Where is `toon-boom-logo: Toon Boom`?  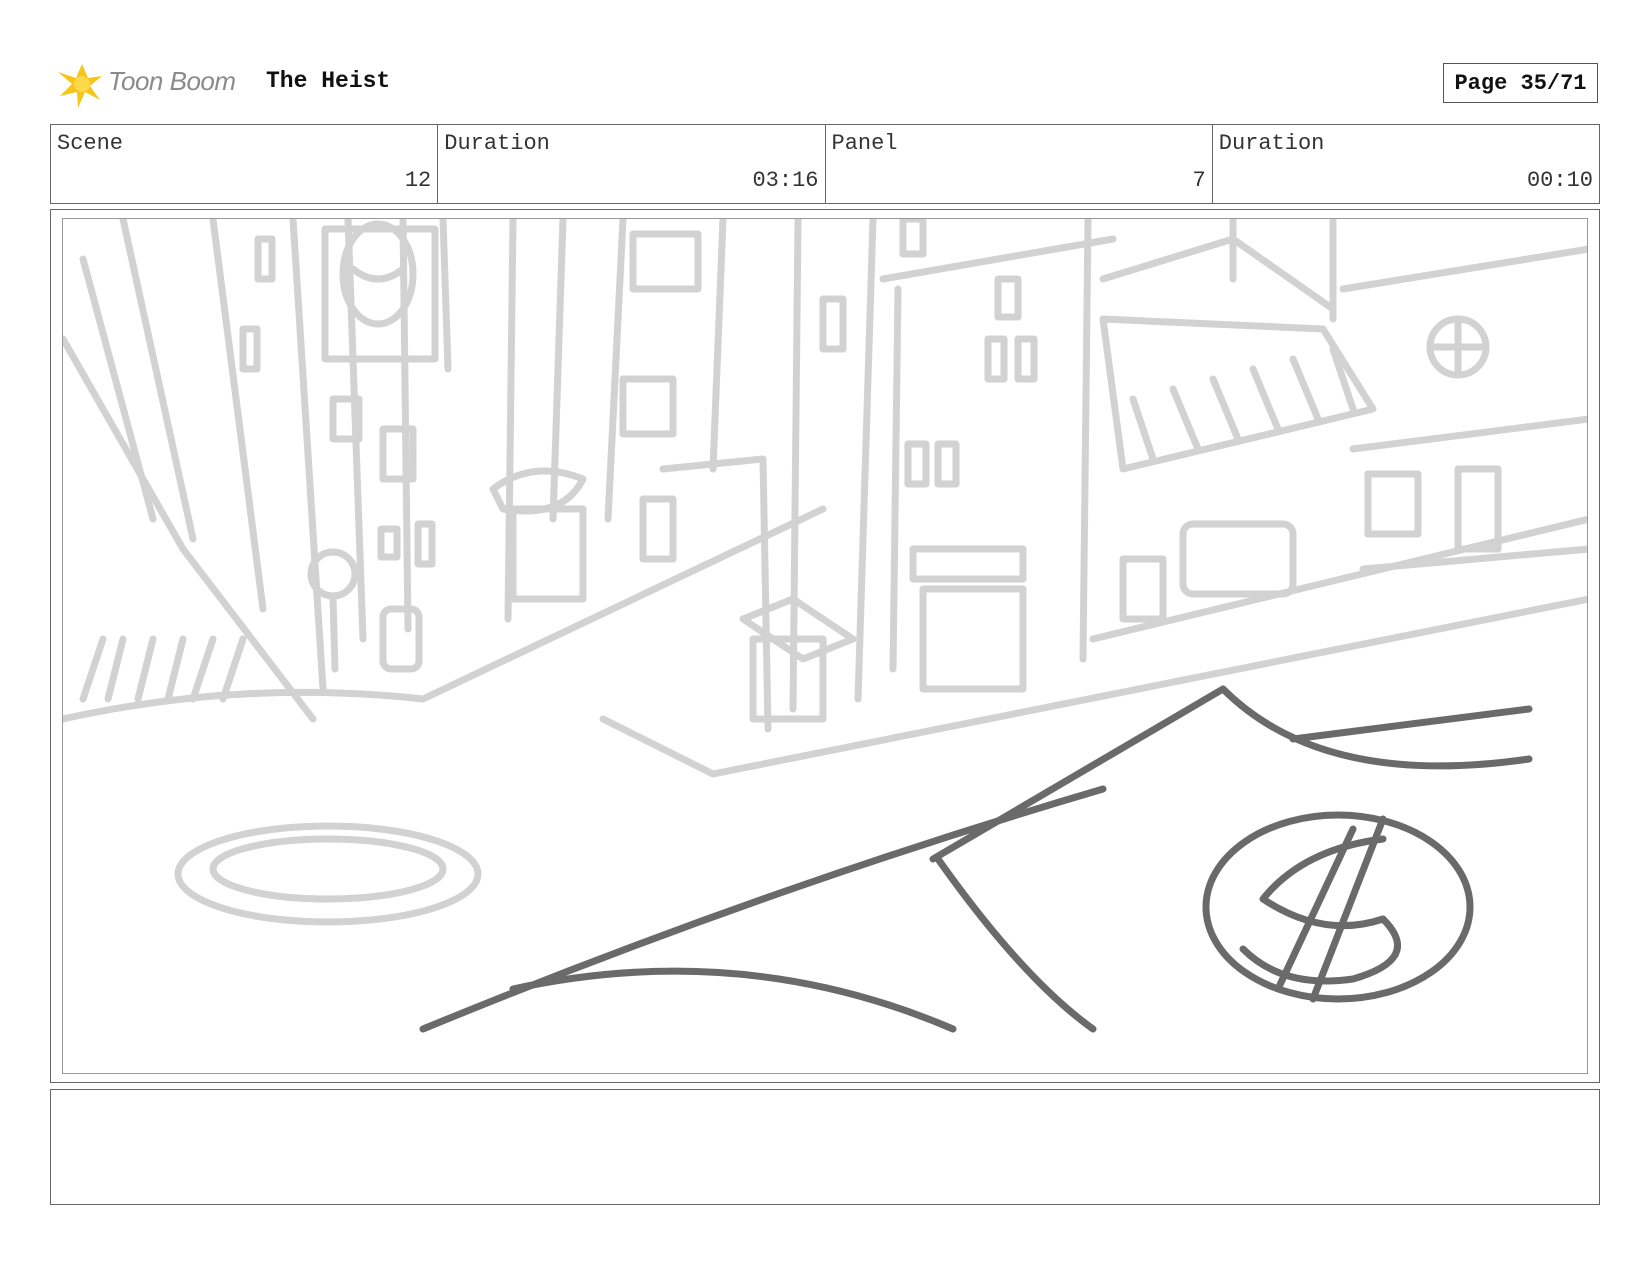 toon-boom-logo: Toon Boom is located at coordinates (152, 84).